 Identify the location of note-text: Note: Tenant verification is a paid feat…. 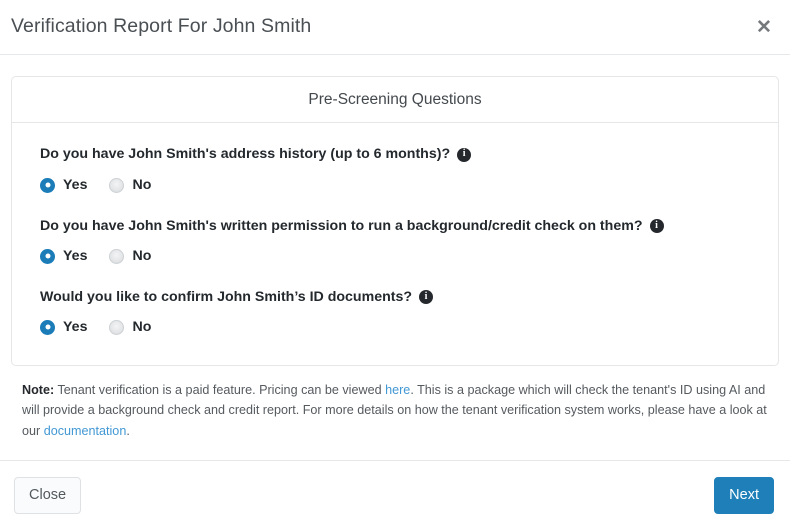
(395, 403).